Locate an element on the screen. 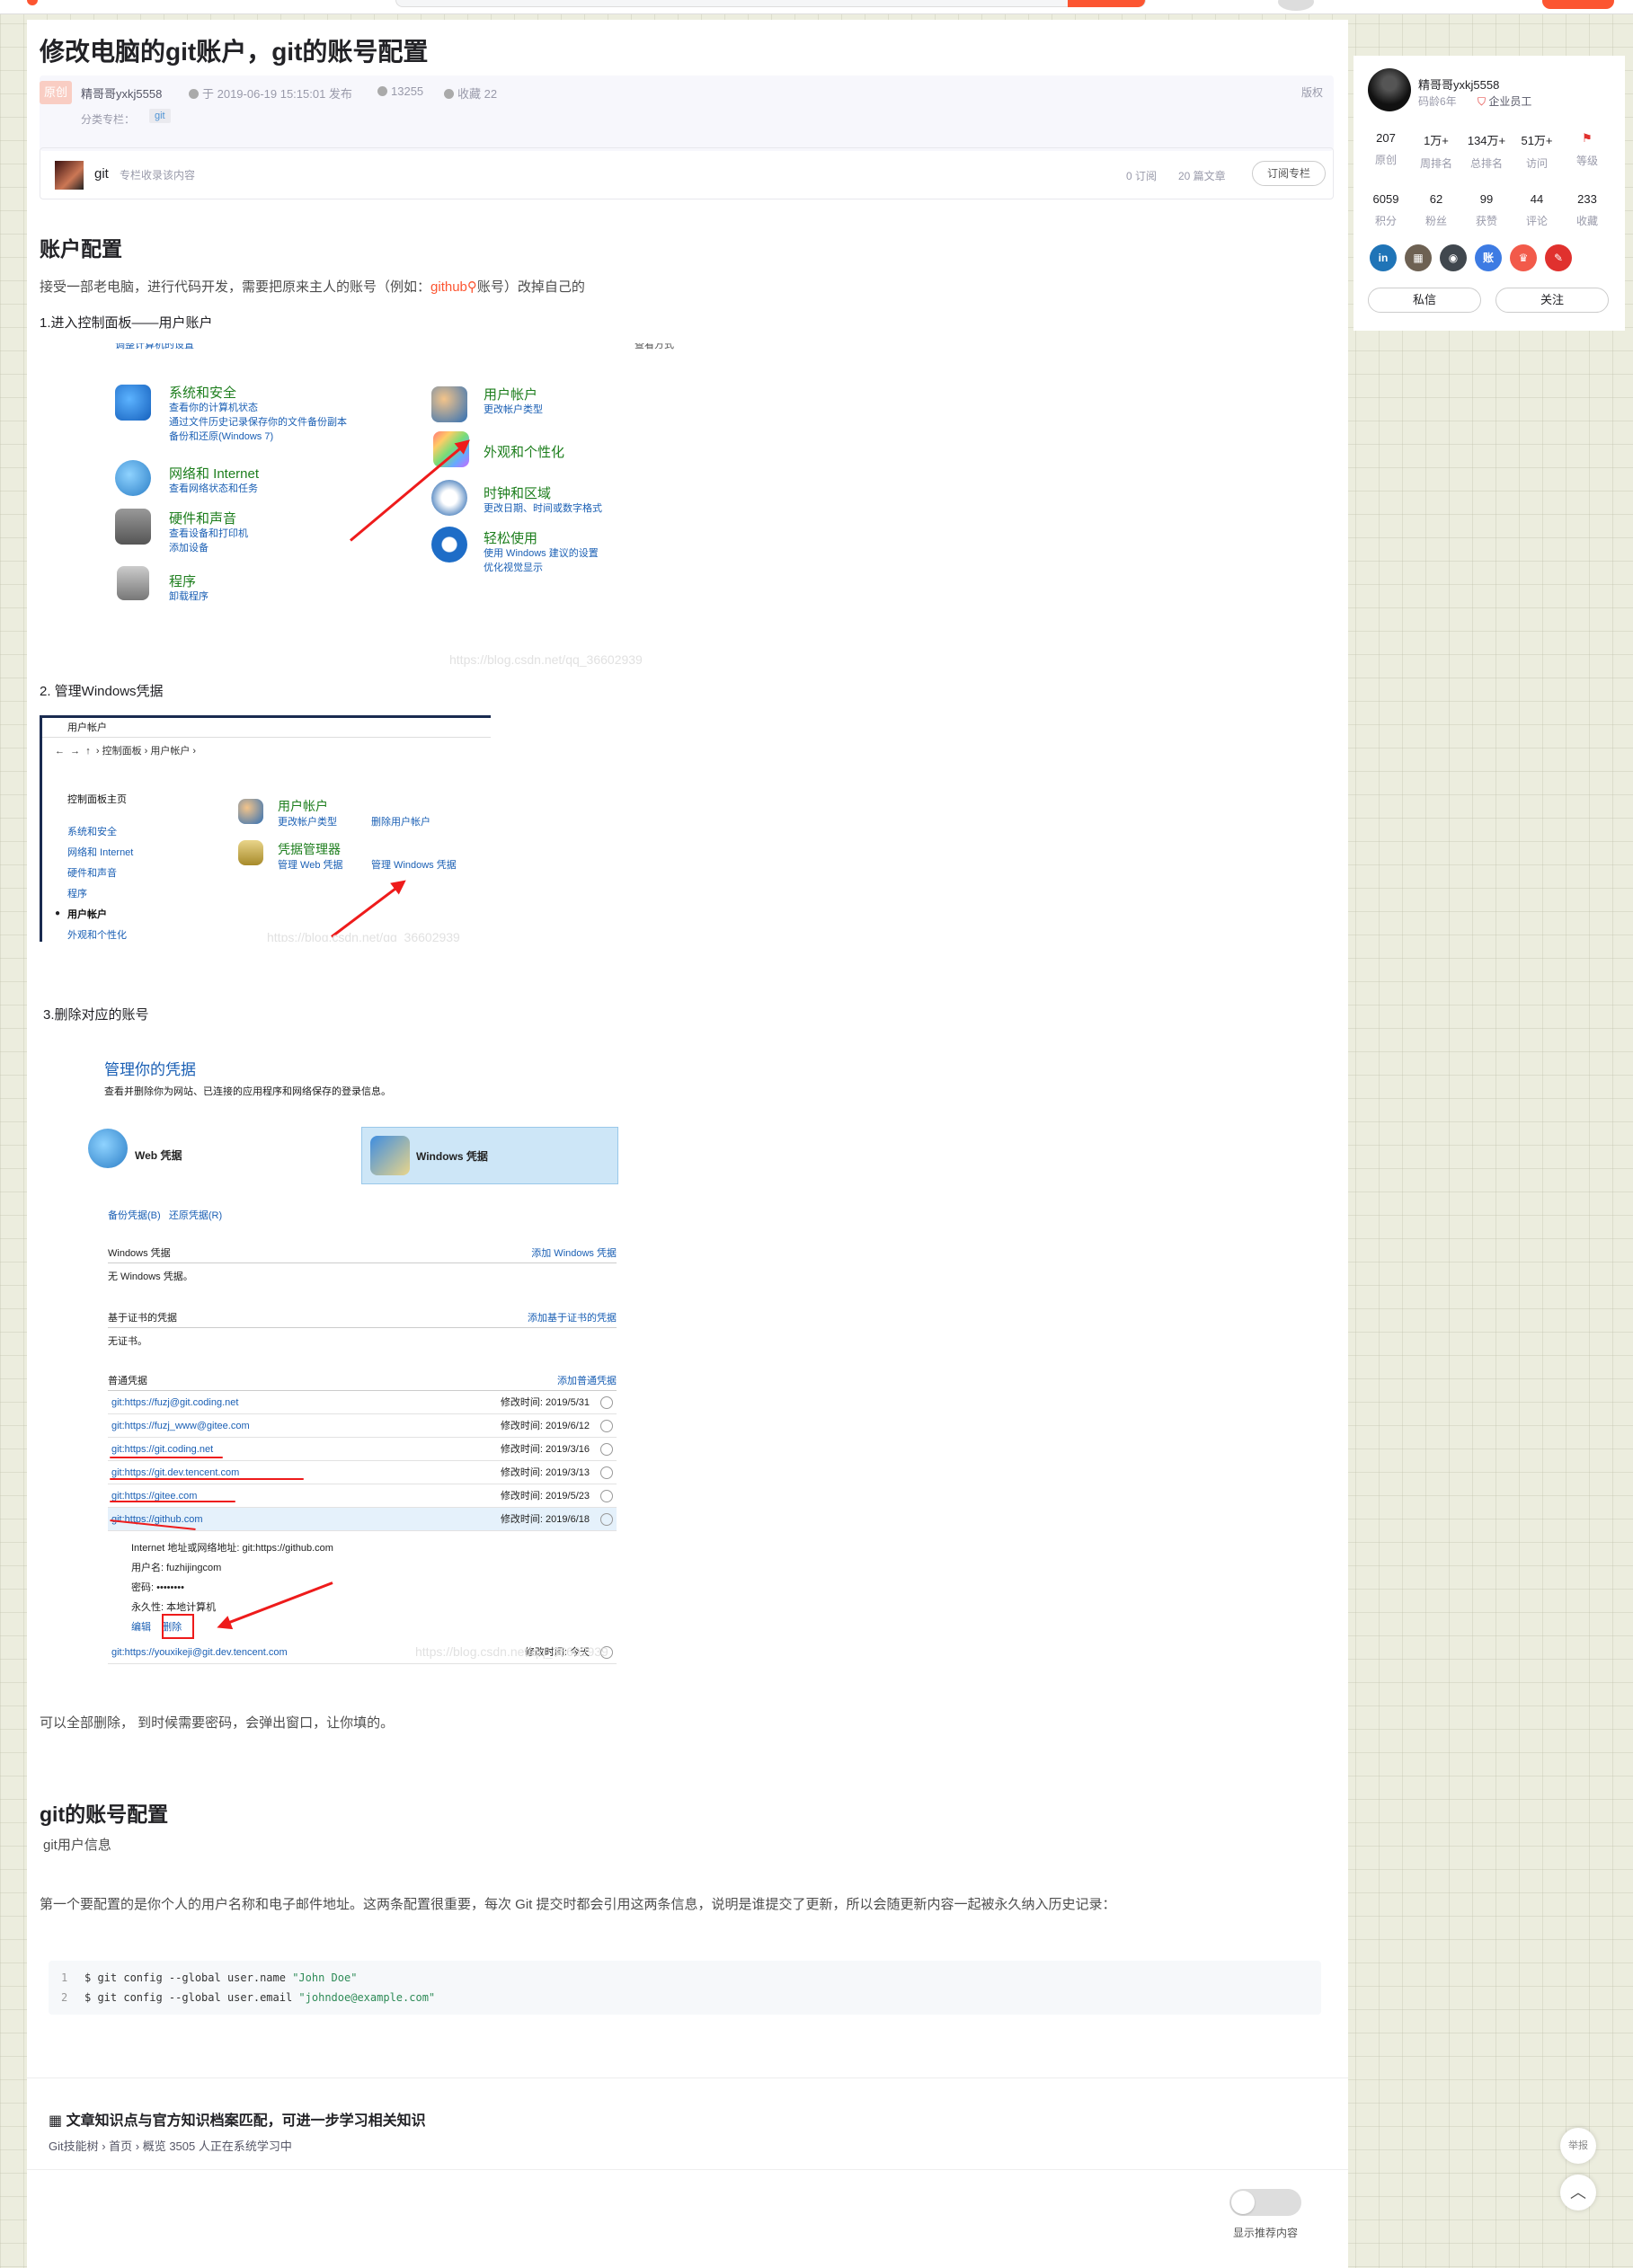  side-appearance: 外观和个性化 is located at coordinates (97, 934).